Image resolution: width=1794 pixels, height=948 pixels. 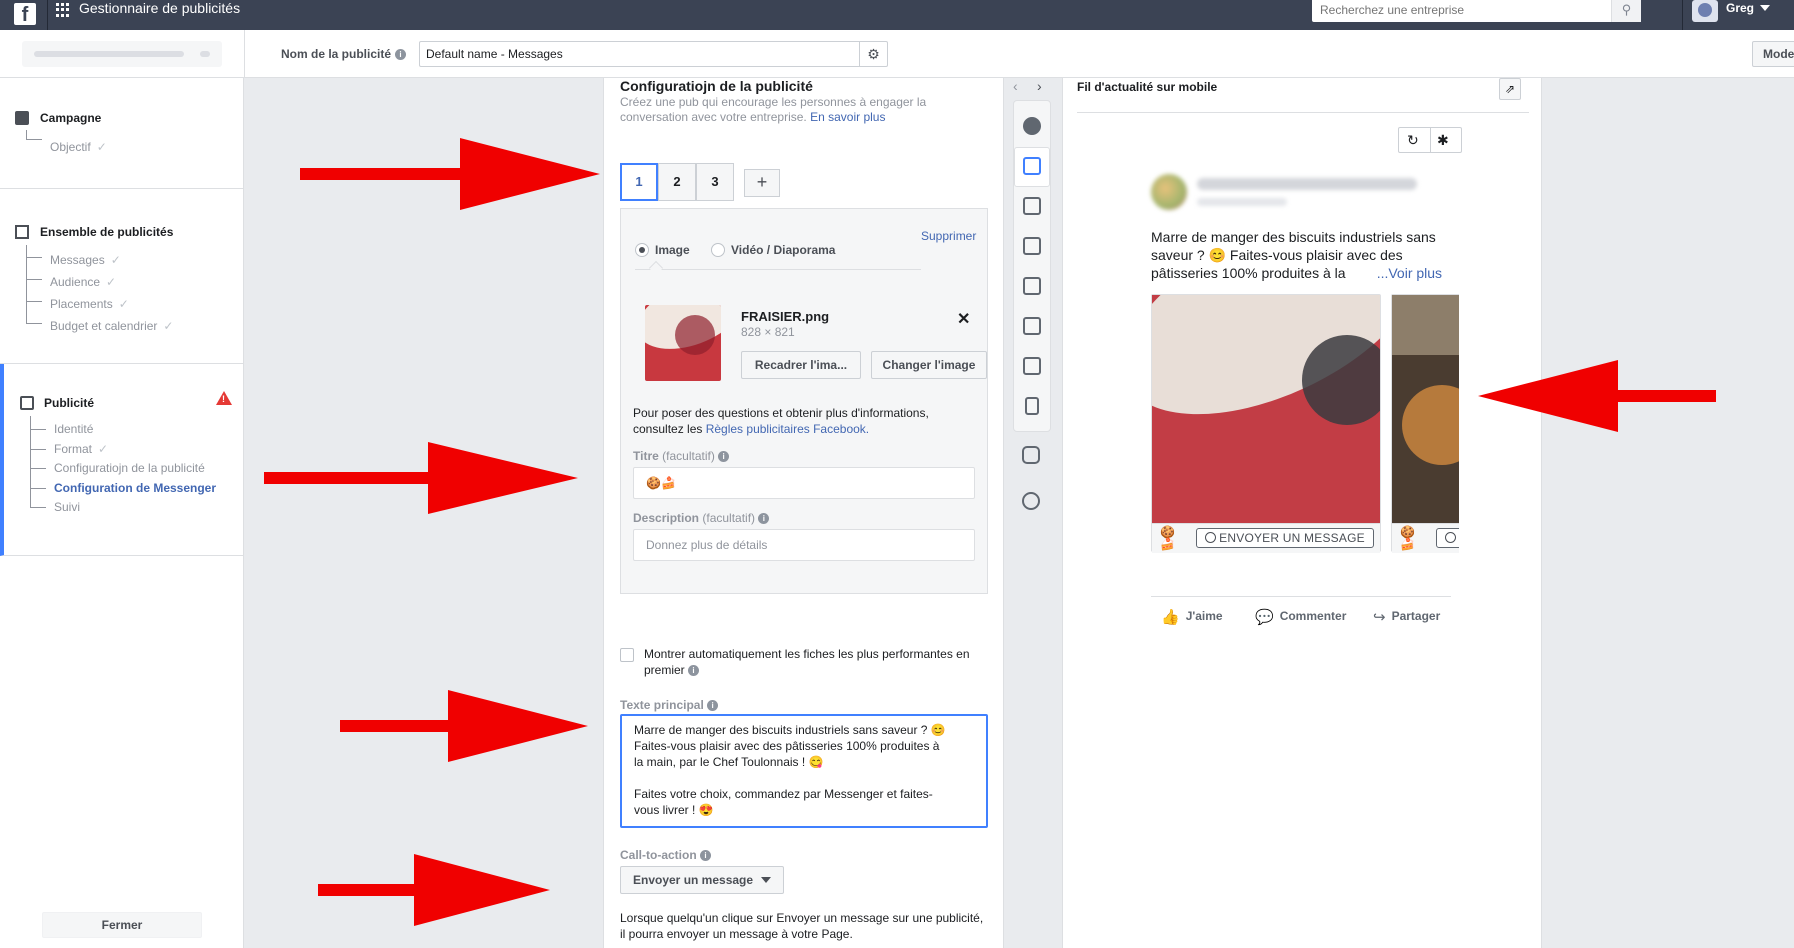 I want to click on business-search-input, so click(x=1455, y=10).